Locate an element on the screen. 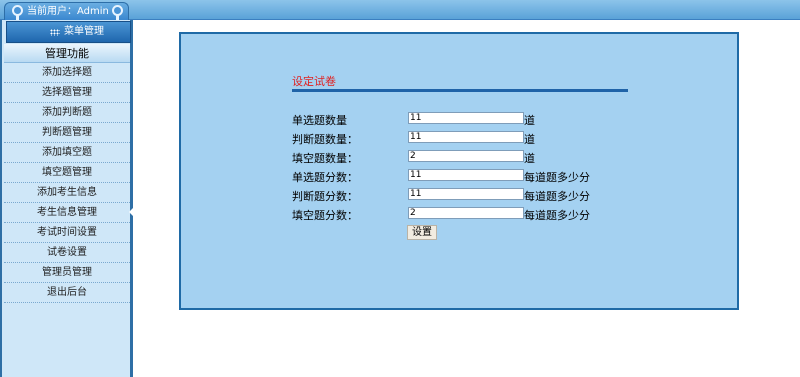  judge-count-input is located at coordinates (466, 137).